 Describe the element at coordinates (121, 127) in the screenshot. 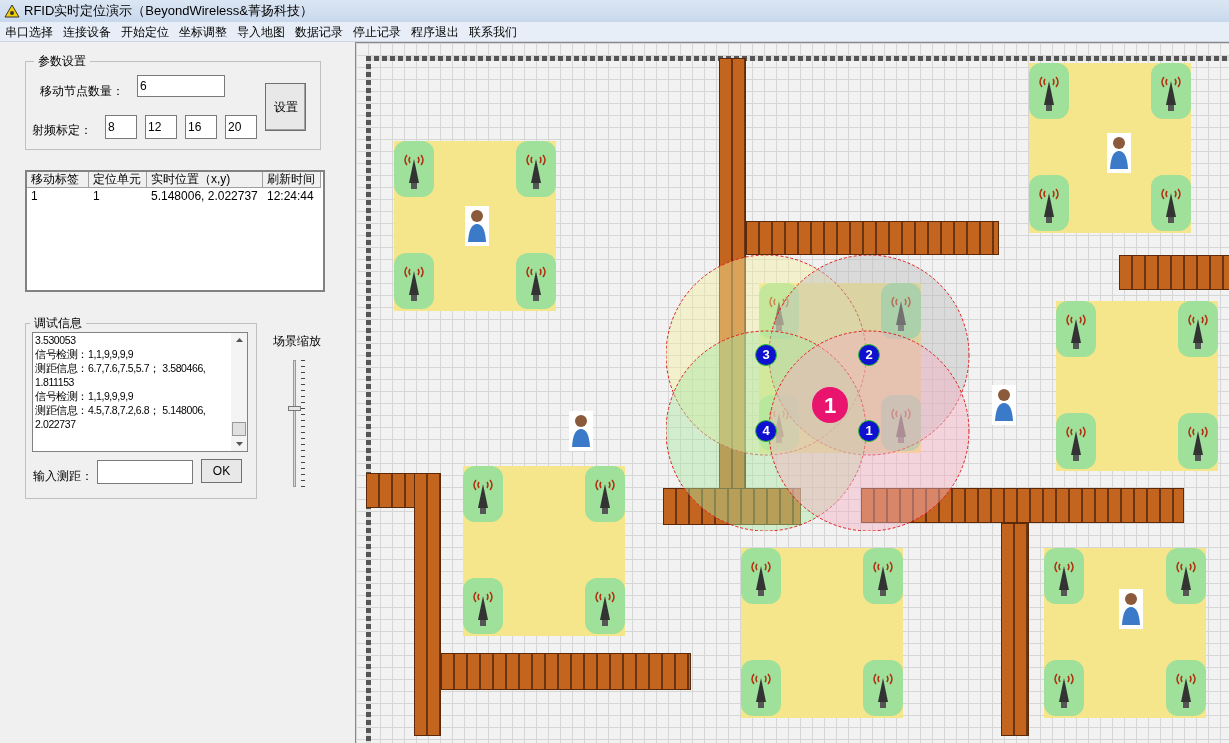

I see `rf-field: 8` at that location.